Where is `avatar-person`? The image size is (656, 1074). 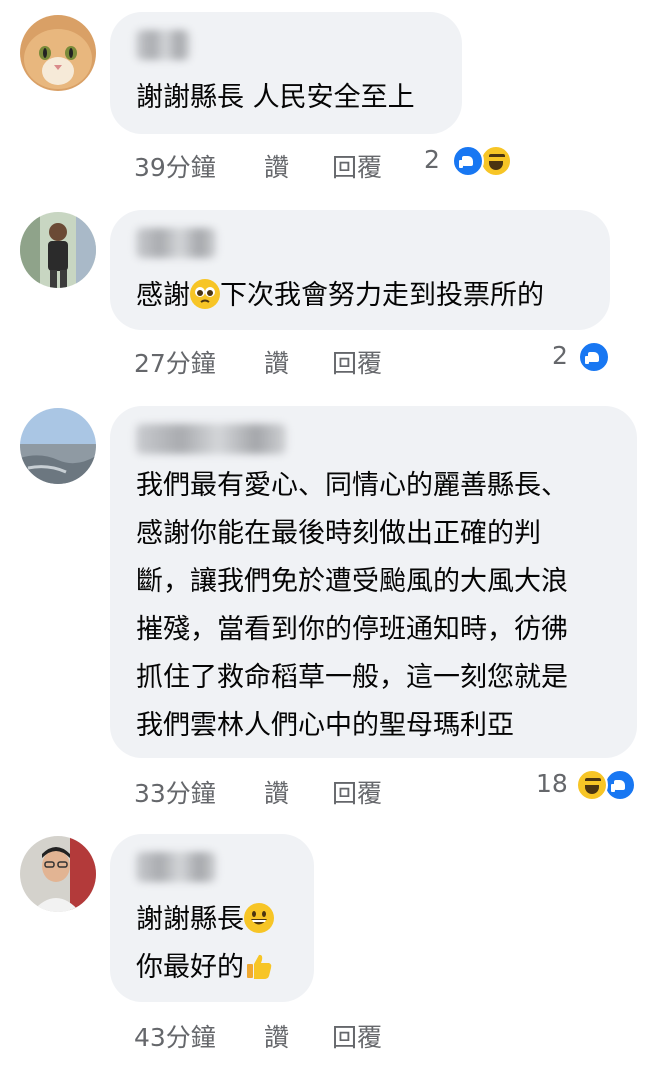
avatar-person is located at coordinates (58, 250).